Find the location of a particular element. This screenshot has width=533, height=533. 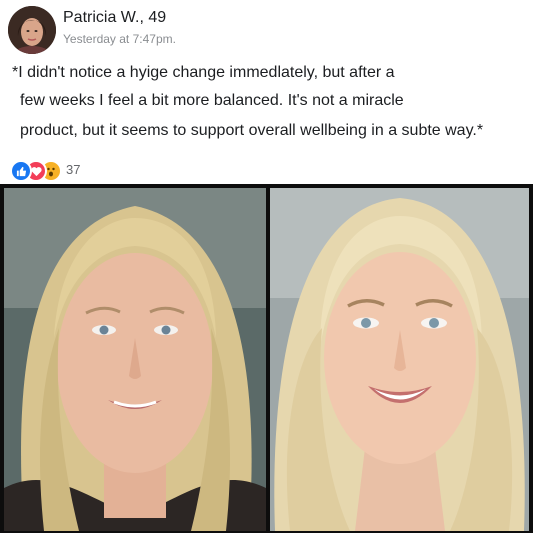

avatar is located at coordinates (32, 30).